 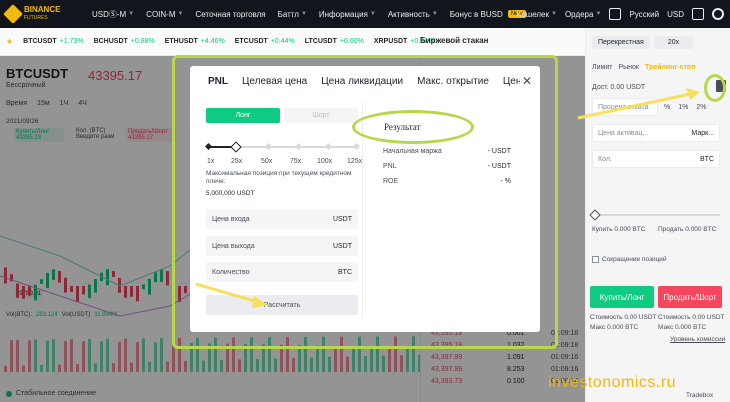 What do you see at coordinates (691, 317) in the screenshot?
I see `cost-short: Стоимость 0.00 USDT` at bounding box center [691, 317].